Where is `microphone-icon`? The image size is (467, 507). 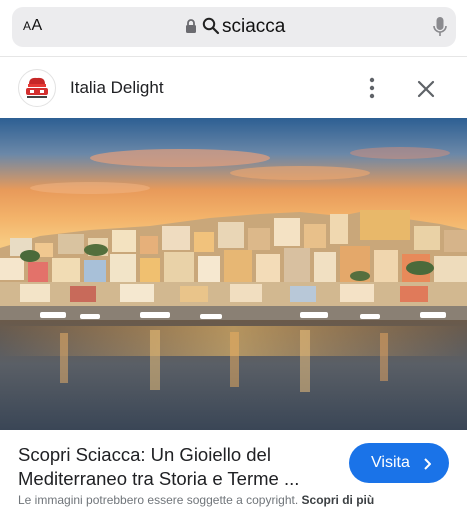
microphone-icon is located at coordinates (440, 29).